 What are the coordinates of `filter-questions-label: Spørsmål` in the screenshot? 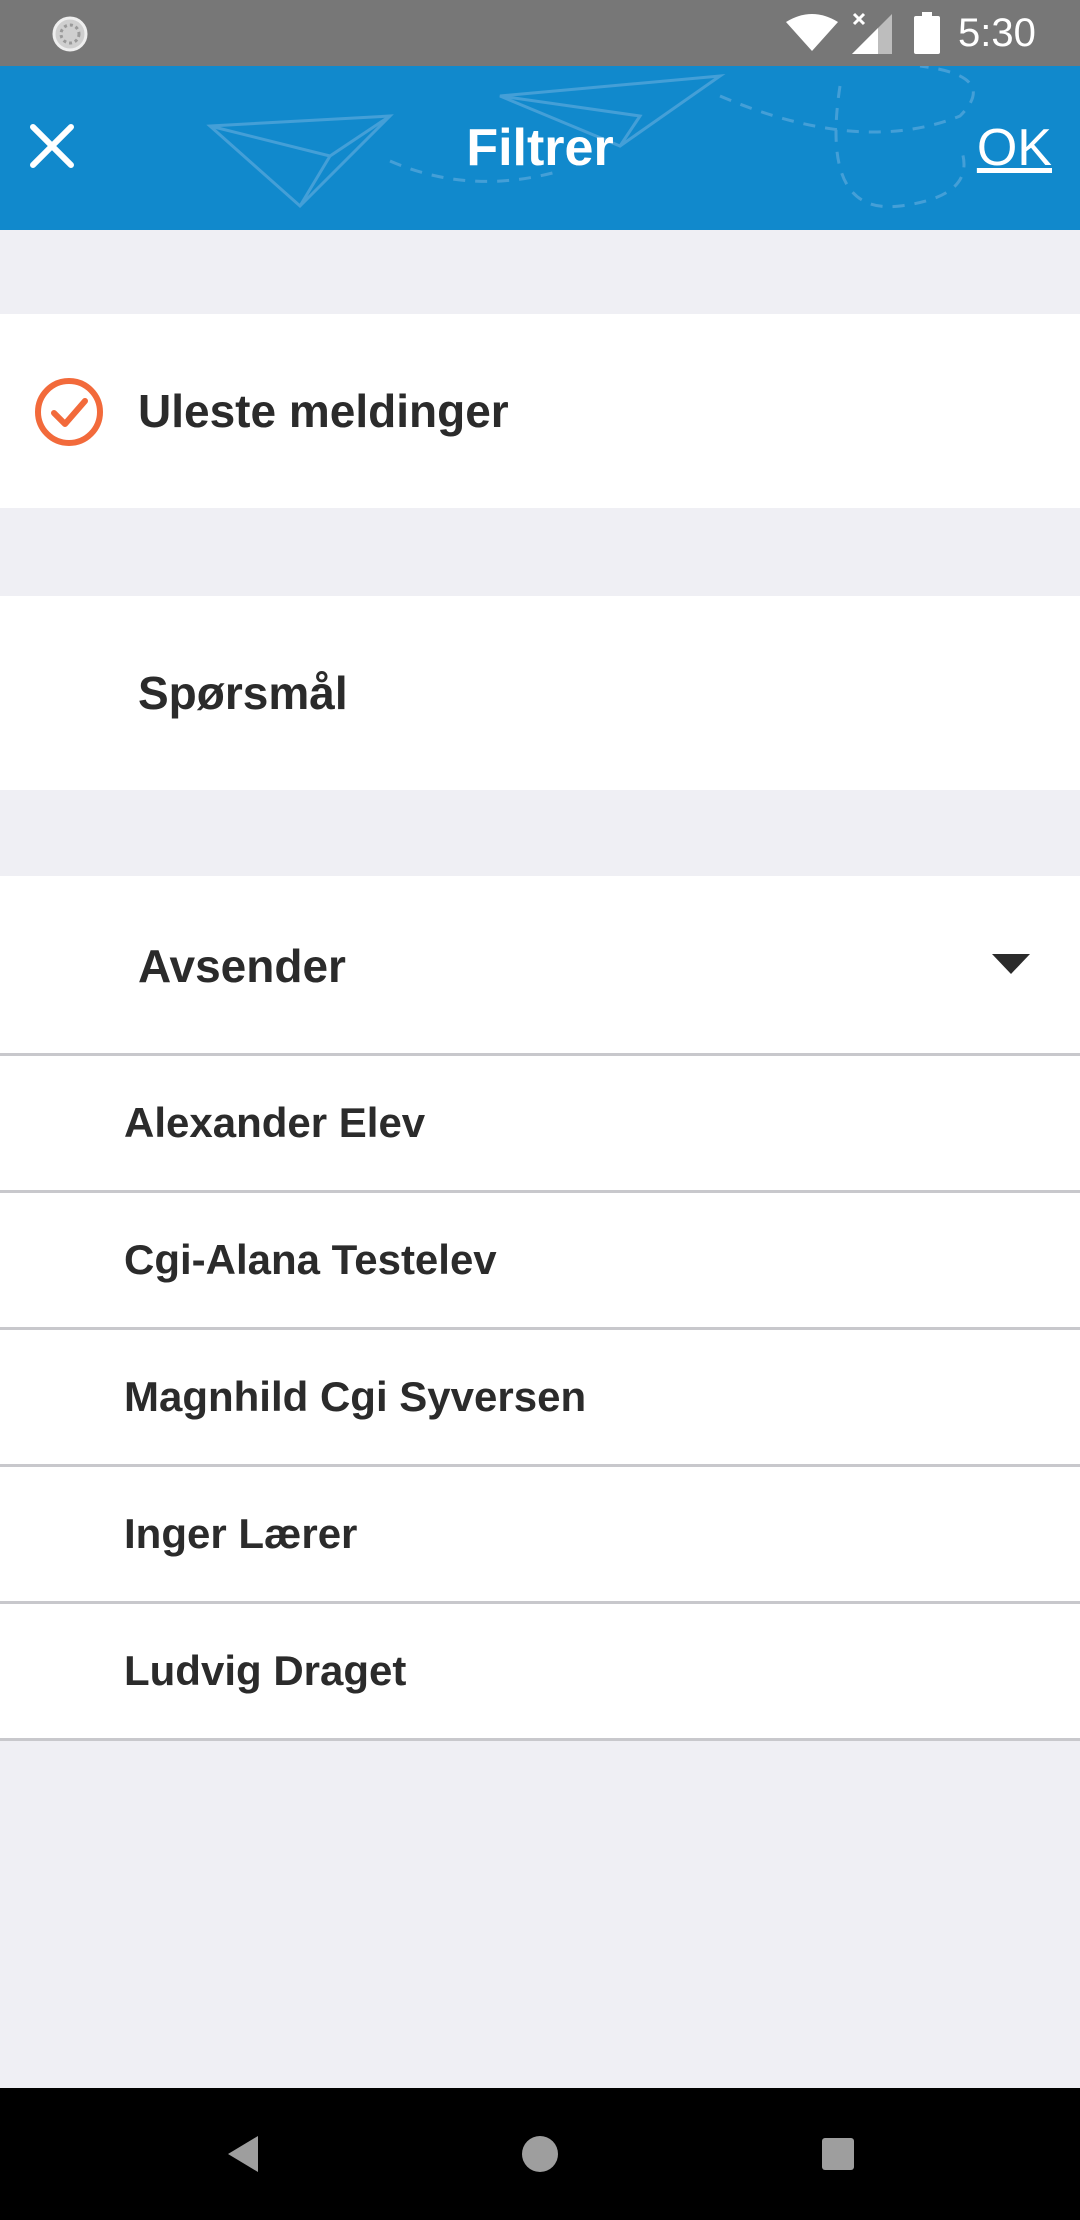 It's located at (243, 693).